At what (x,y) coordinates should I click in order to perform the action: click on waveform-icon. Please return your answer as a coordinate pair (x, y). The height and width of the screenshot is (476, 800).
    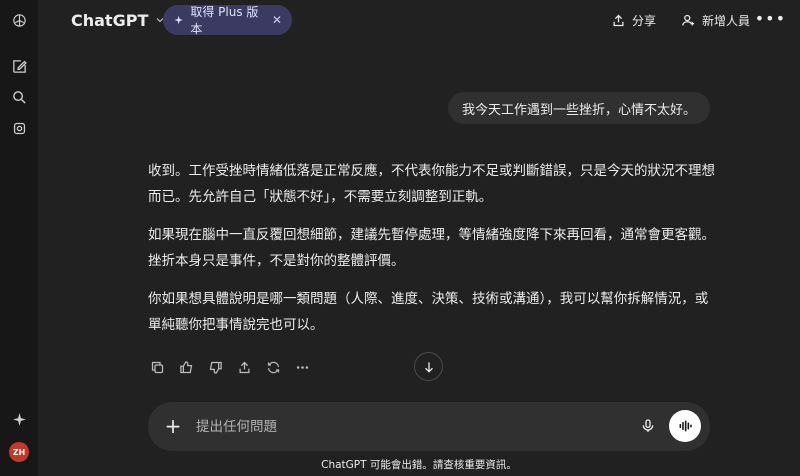
    Looking at the image, I should click on (685, 426).